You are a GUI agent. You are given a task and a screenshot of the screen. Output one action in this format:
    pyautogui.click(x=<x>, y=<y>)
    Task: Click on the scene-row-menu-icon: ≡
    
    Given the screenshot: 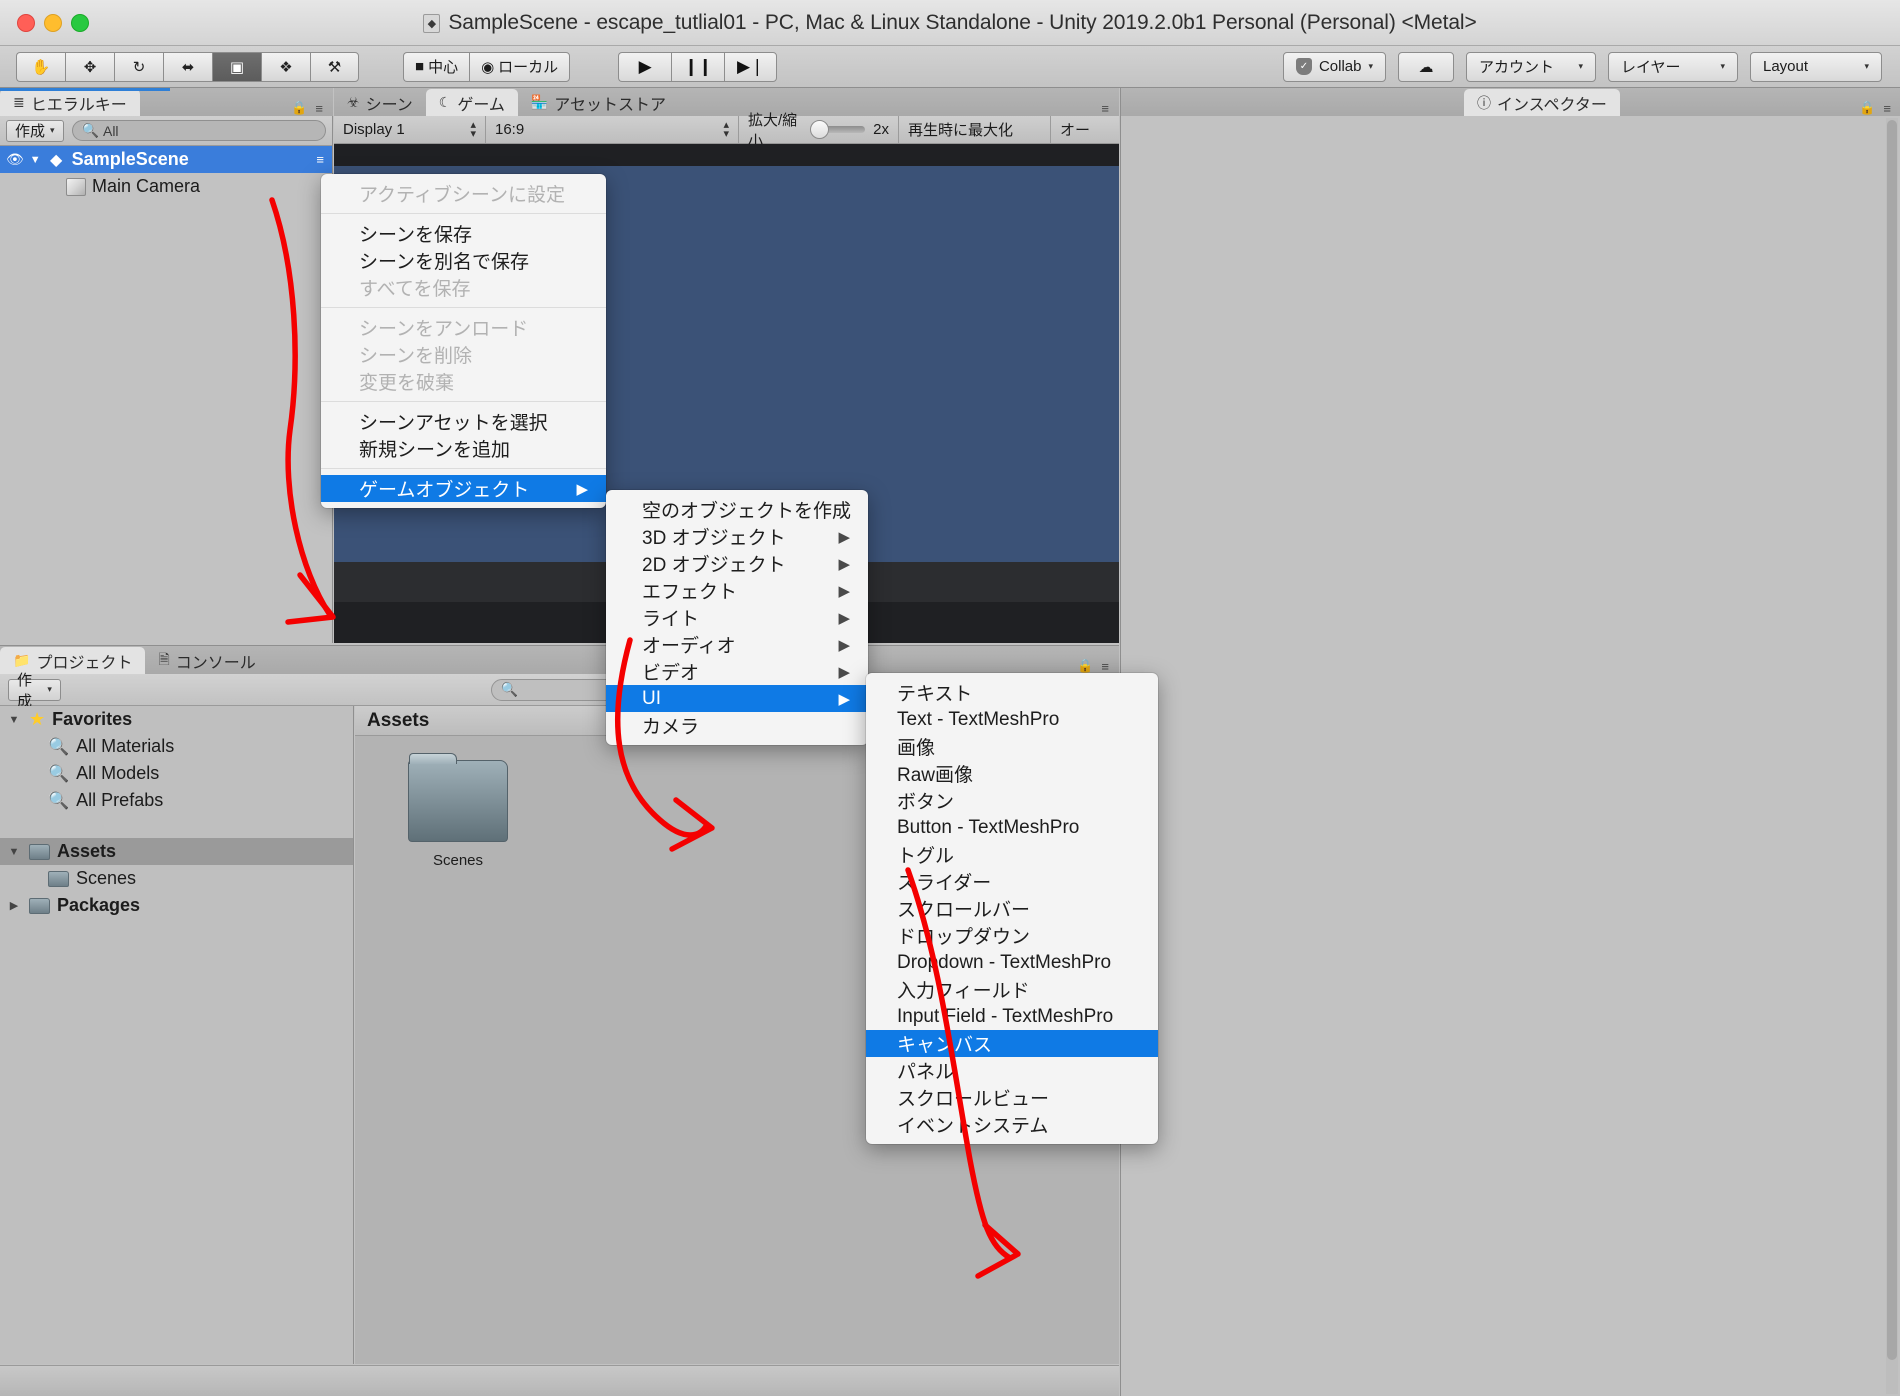 What is the action you would take?
    pyautogui.click(x=320, y=159)
    